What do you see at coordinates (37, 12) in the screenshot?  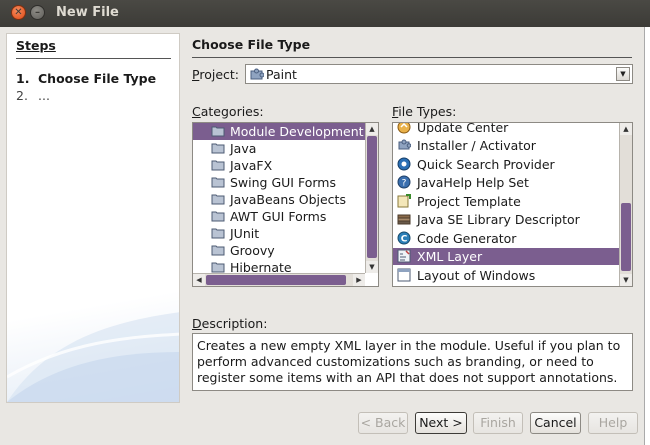 I see `minimize-window-button: –` at bounding box center [37, 12].